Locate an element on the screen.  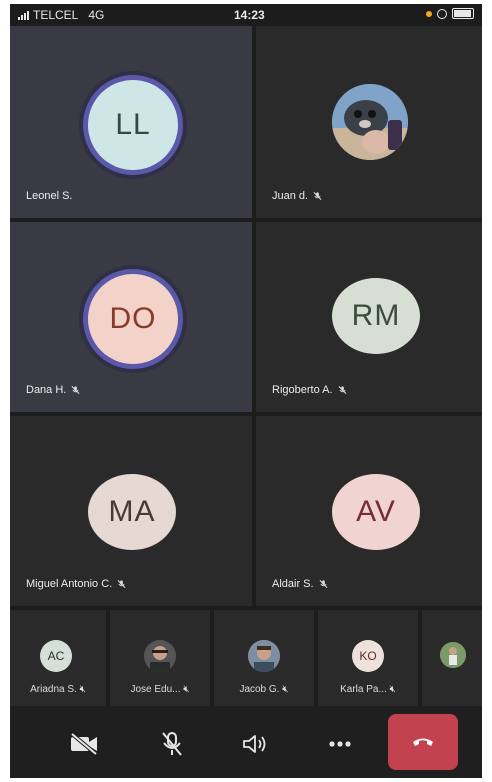
participant-tile-juan: Juan d. is located at coordinates (369, 122).